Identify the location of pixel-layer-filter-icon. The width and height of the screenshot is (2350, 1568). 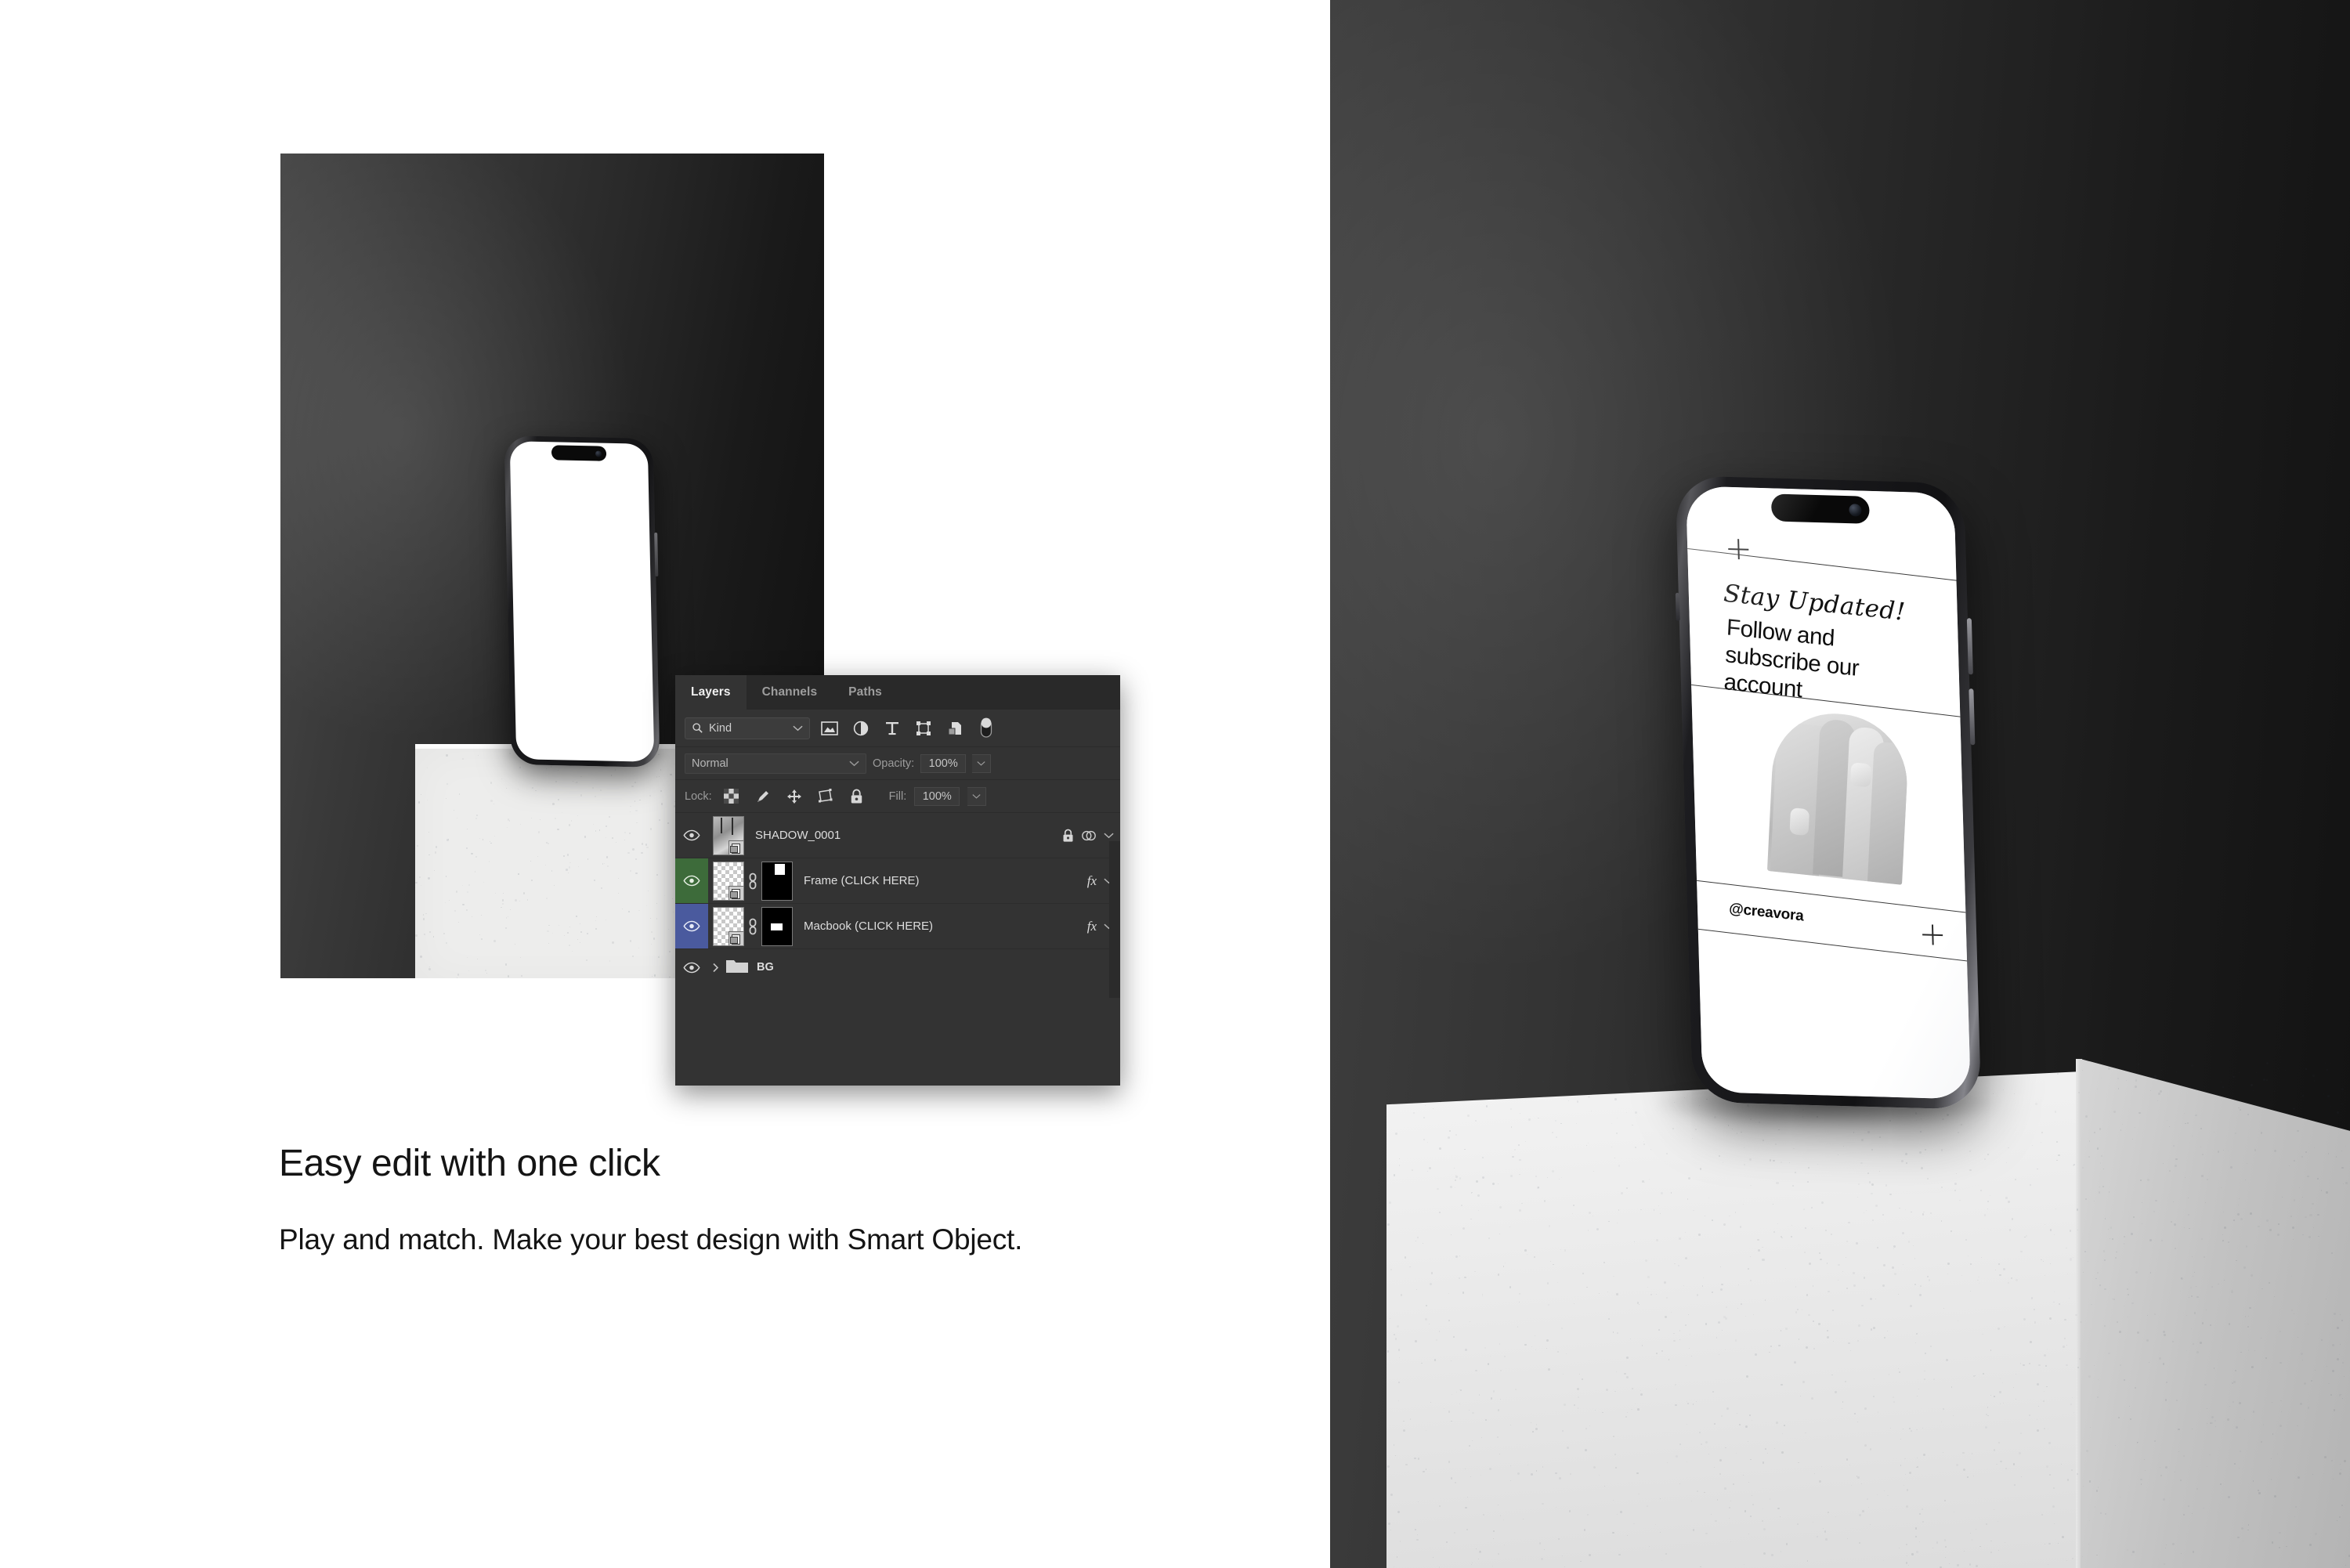
(829, 728).